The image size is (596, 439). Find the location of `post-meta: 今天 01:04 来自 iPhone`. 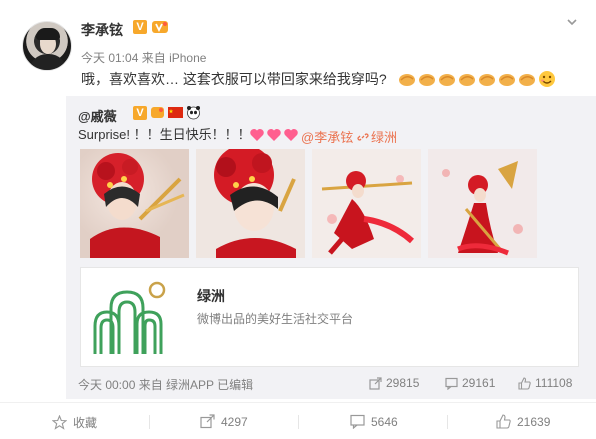

post-meta: 今天 01:04 来自 iPhone is located at coordinates (143, 57).